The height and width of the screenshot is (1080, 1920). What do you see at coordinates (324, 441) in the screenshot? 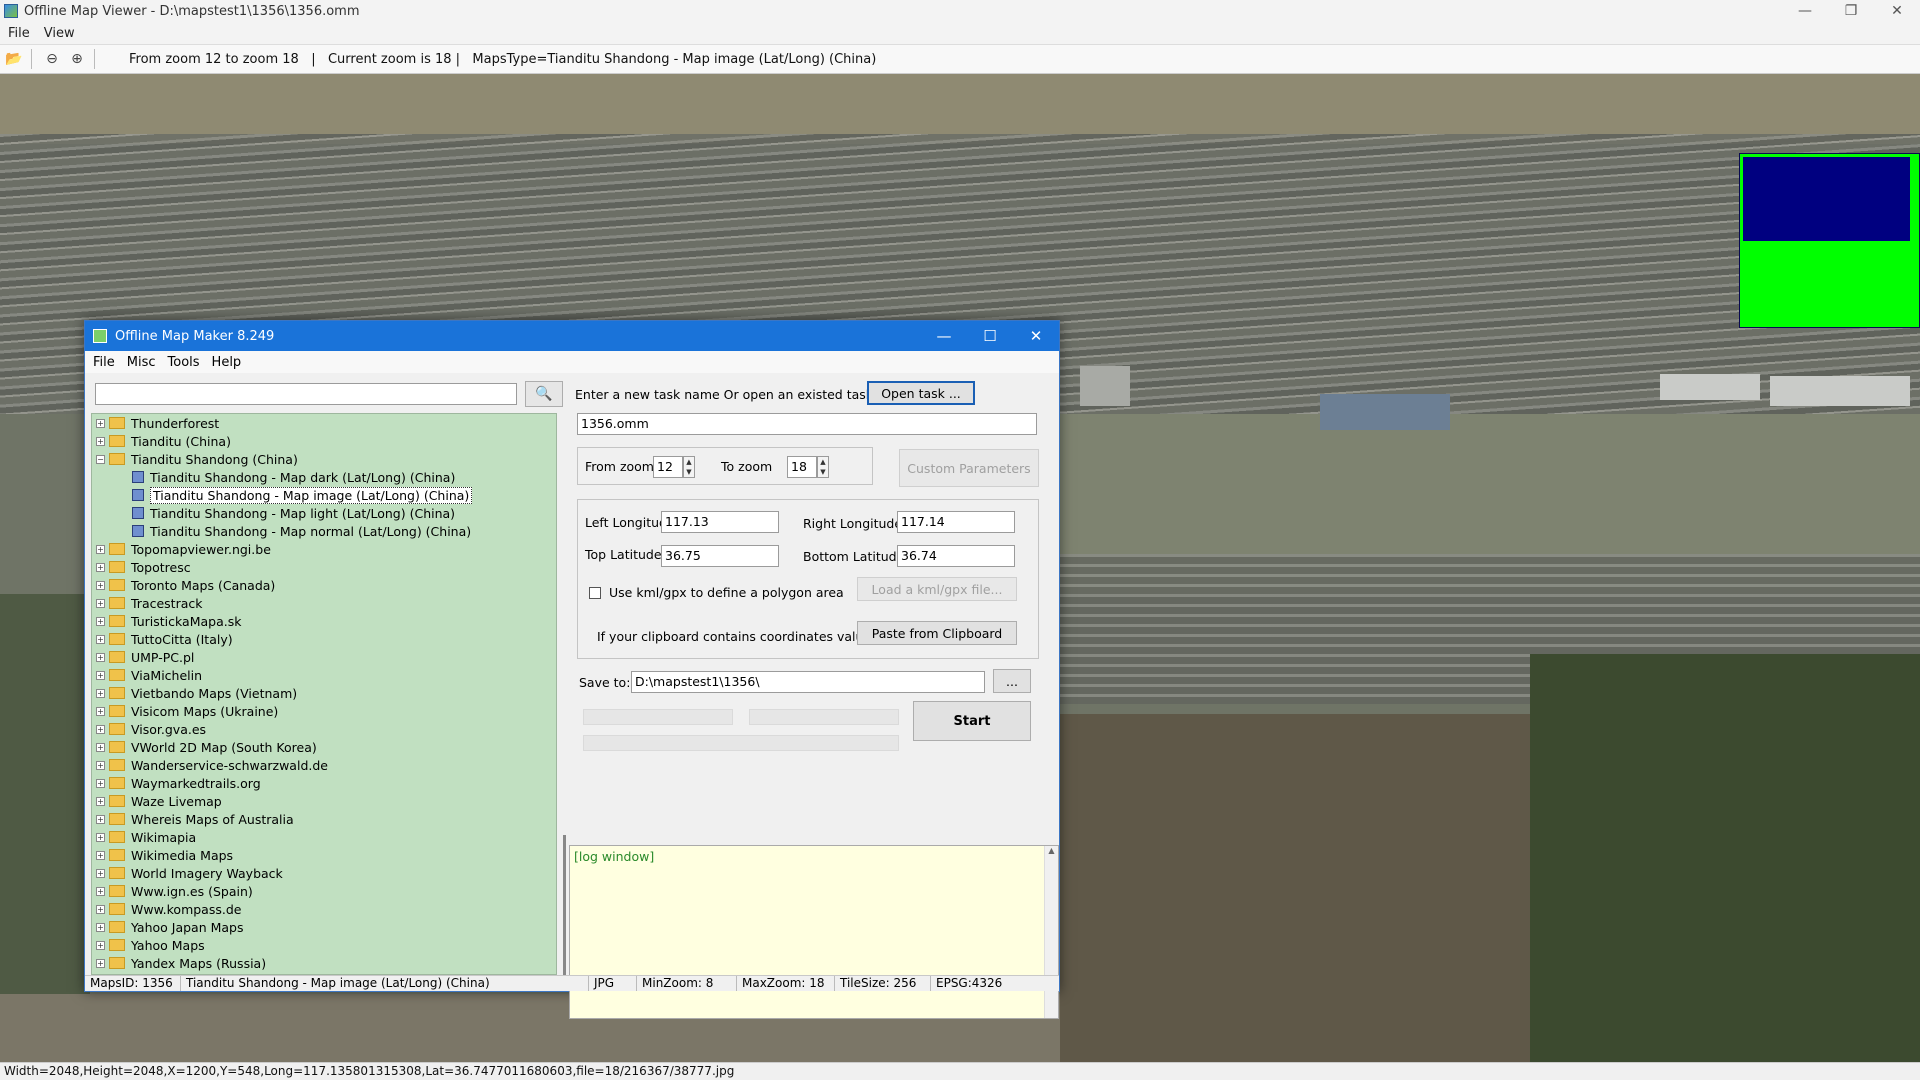
I see `tree-item: + Tianditu (China)` at bounding box center [324, 441].